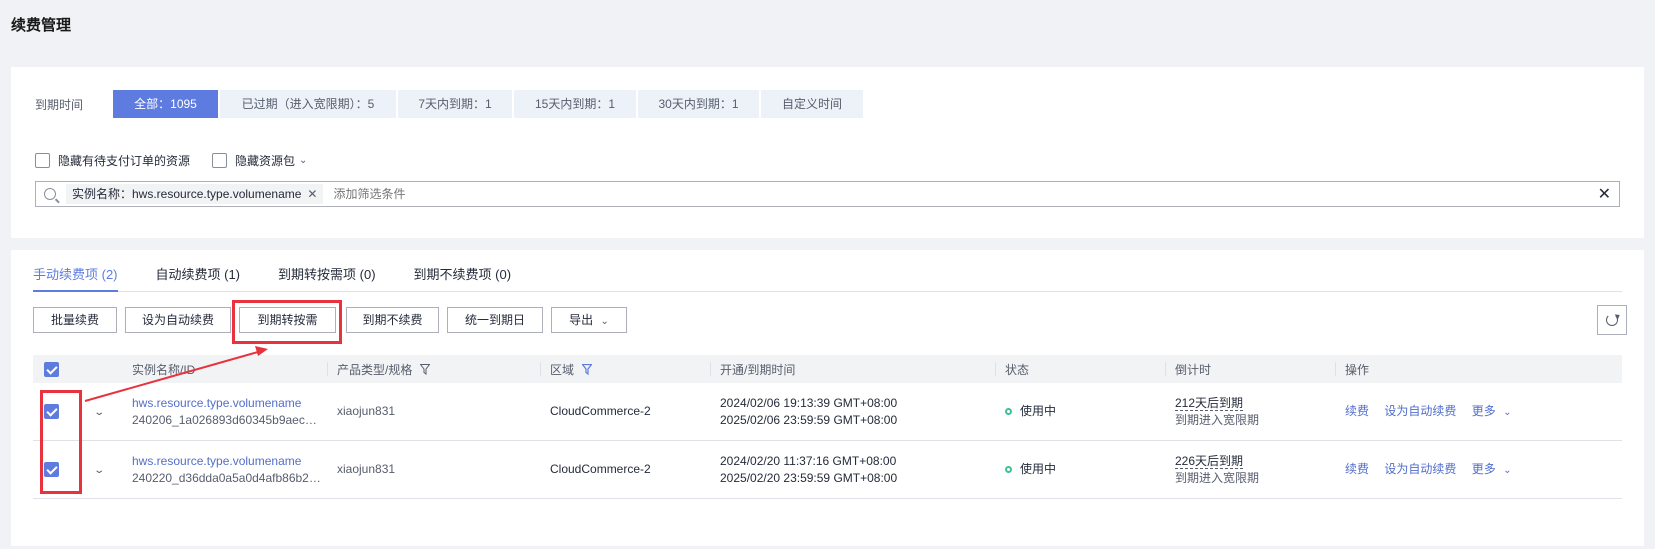 Image resolution: width=1655 pixels, height=549 pixels. What do you see at coordinates (308, 104) in the screenshot?
I see `chip-expired: 已过期（进入宽限期）：5` at bounding box center [308, 104].